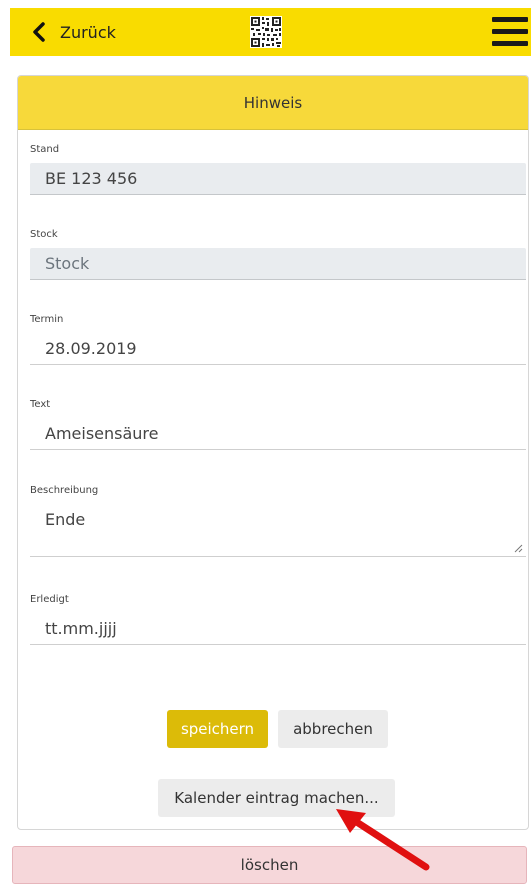 The height and width of the screenshot is (893, 531). Describe the element at coordinates (45, 149) in the screenshot. I see `field-label: Stand` at that location.